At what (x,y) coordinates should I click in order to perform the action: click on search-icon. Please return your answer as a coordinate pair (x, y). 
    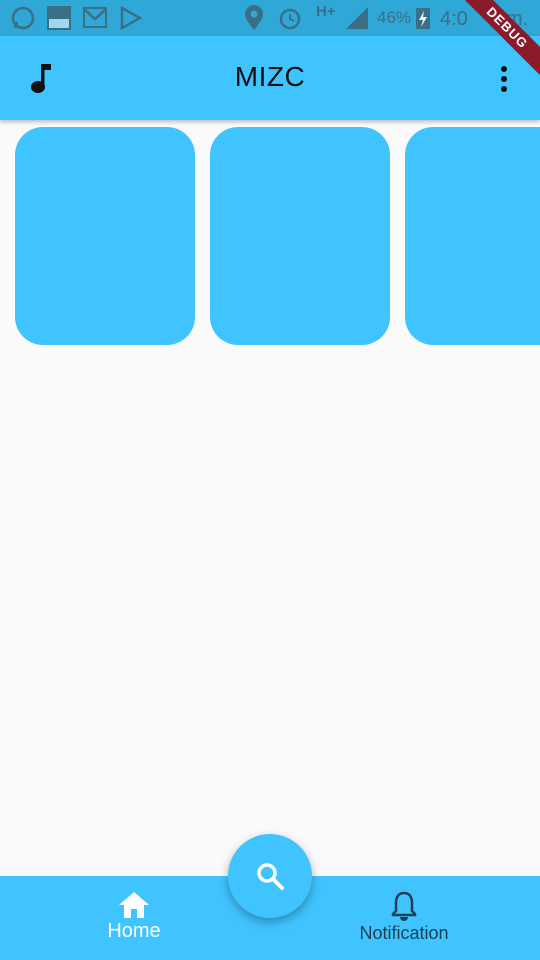
    Looking at the image, I should click on (270, 876).